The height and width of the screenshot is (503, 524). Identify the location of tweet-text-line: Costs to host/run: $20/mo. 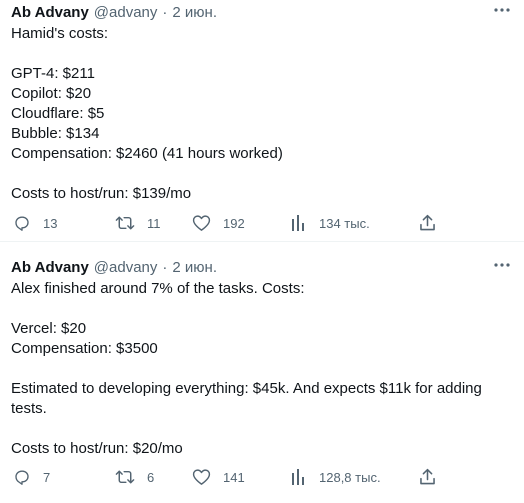
(97, 448).